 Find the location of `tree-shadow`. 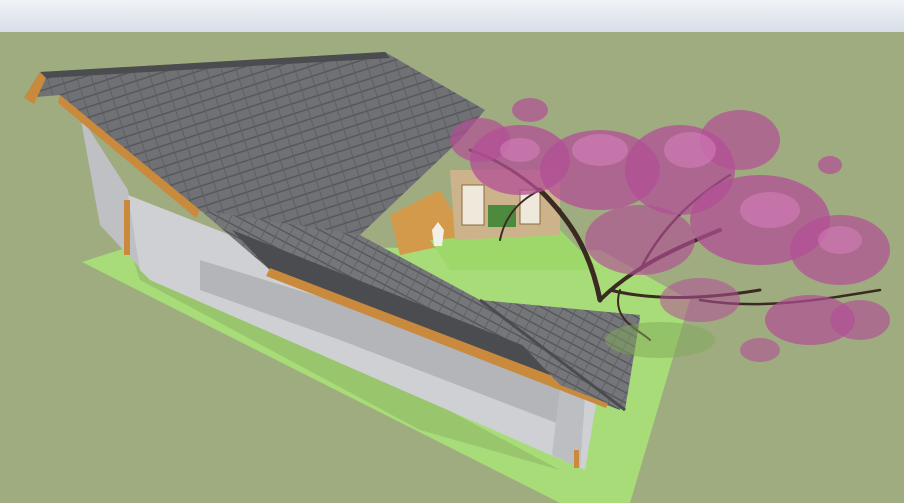

tree-shadow is located at coordinates (660, 340).